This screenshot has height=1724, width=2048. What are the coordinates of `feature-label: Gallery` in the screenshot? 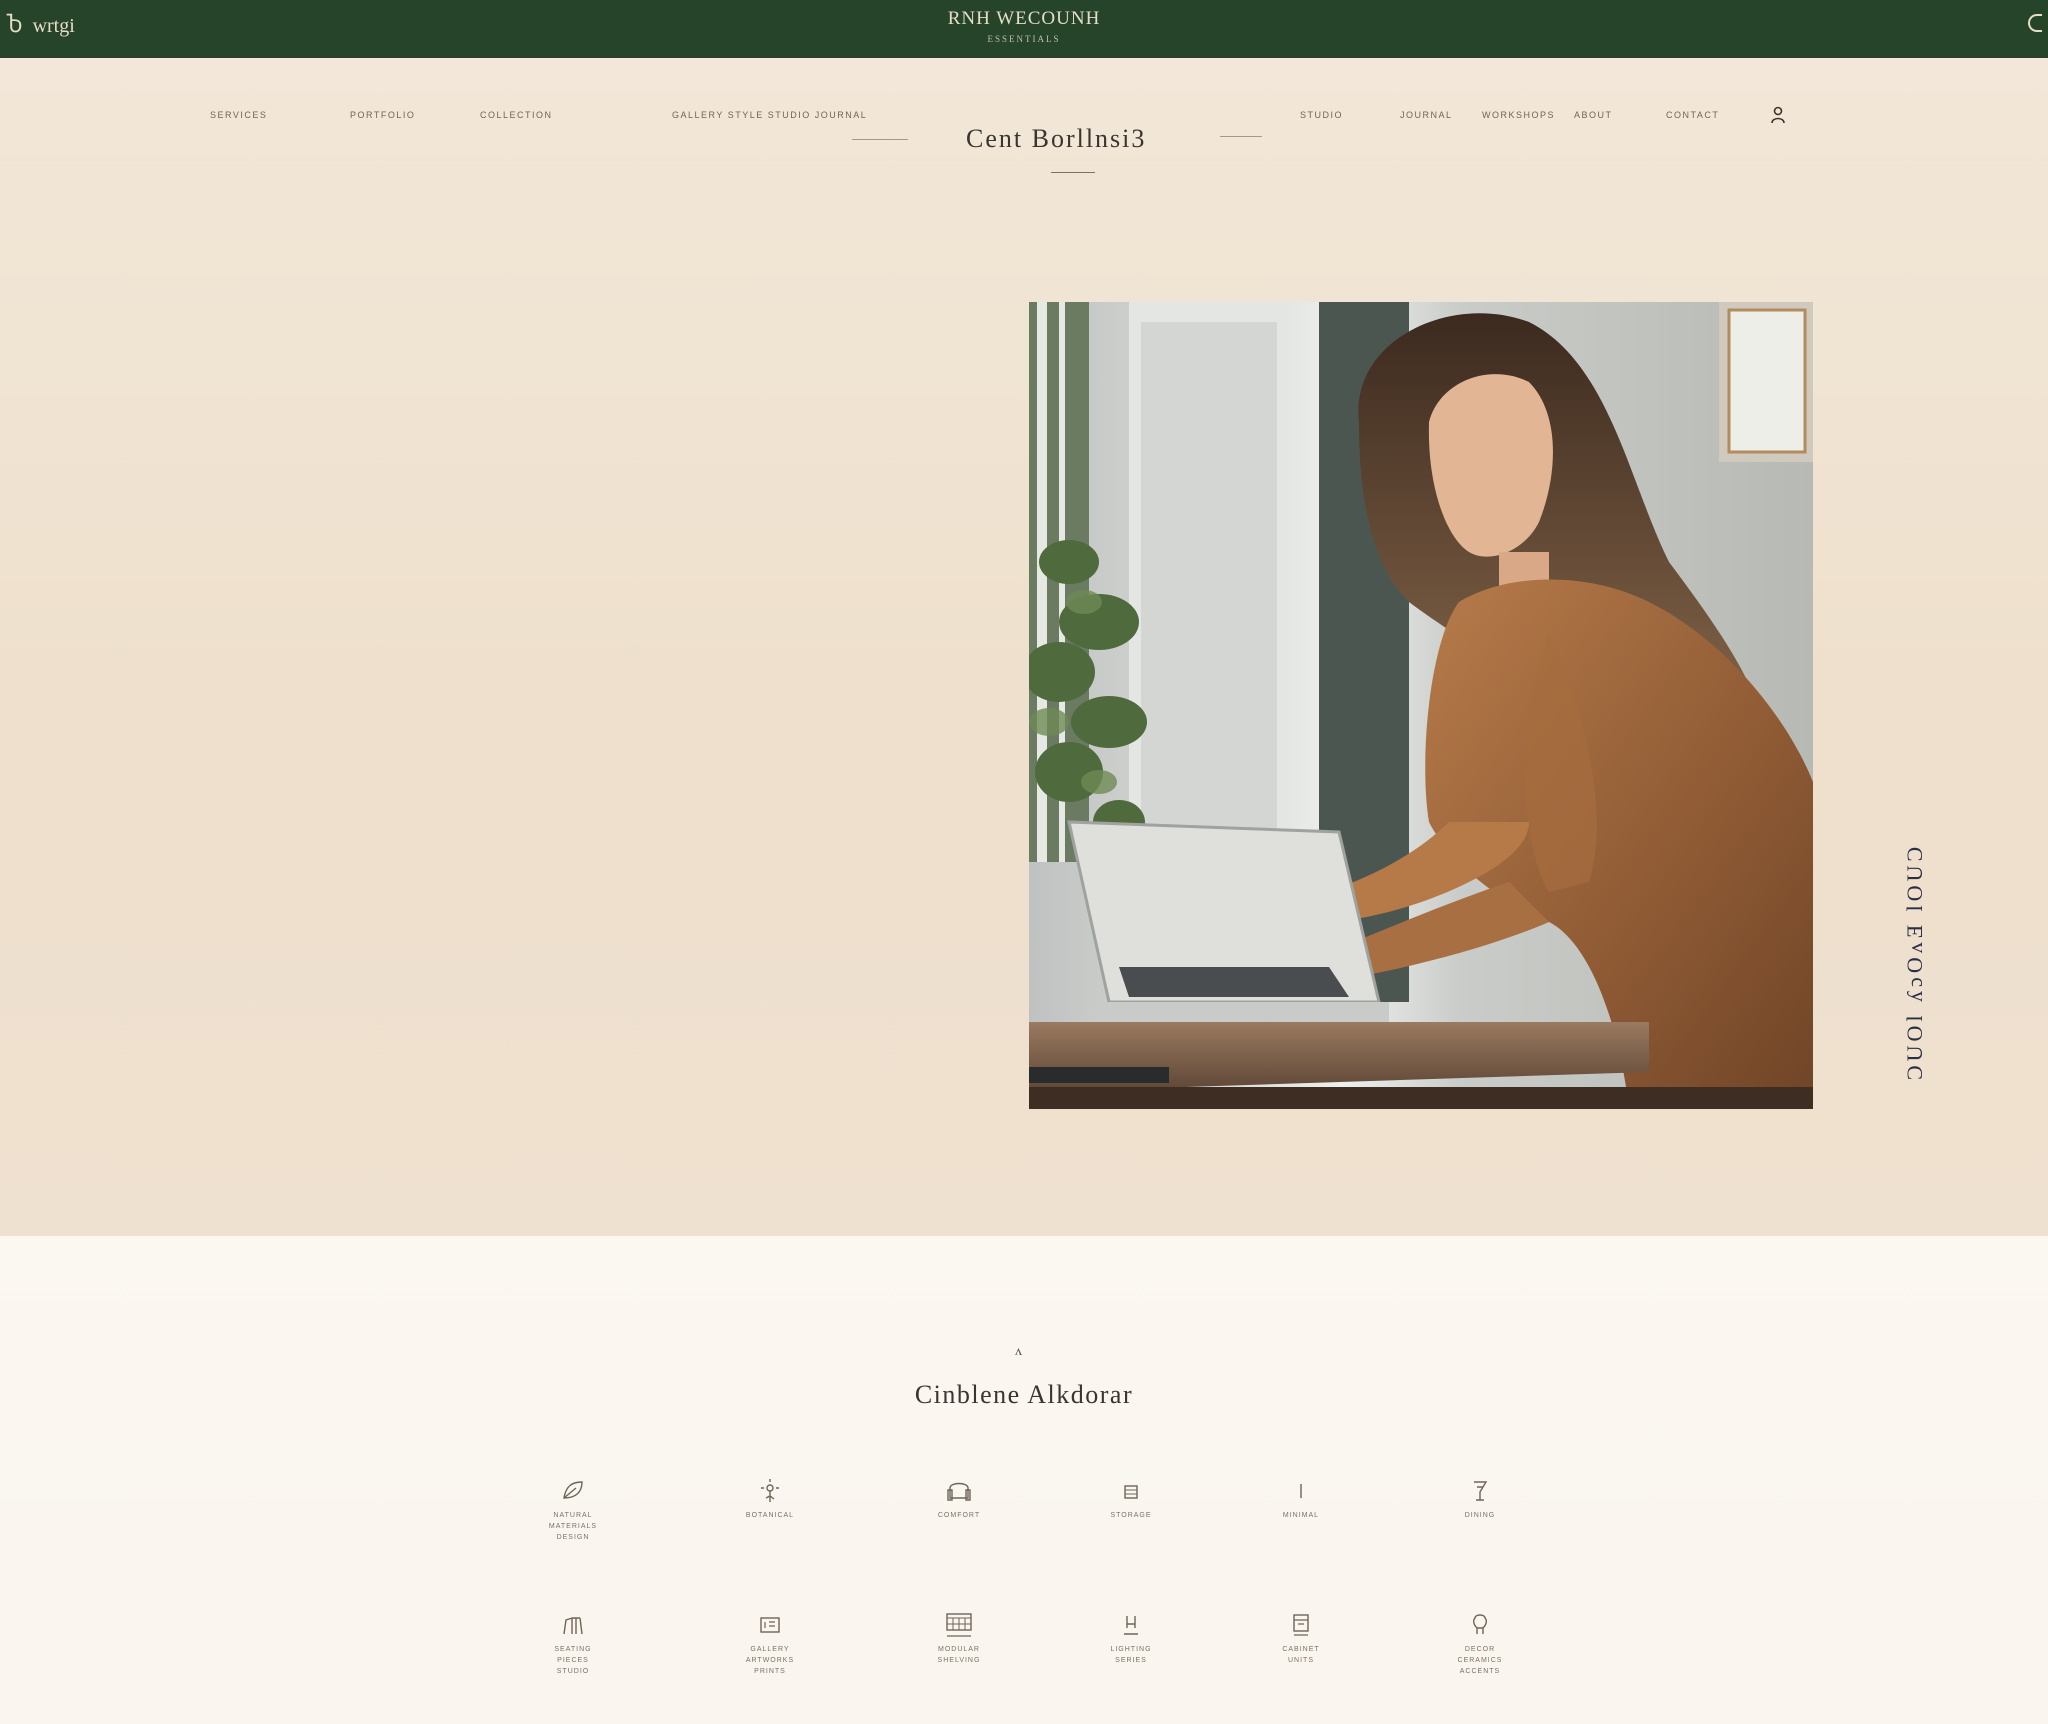 It's located at (770, 1649).